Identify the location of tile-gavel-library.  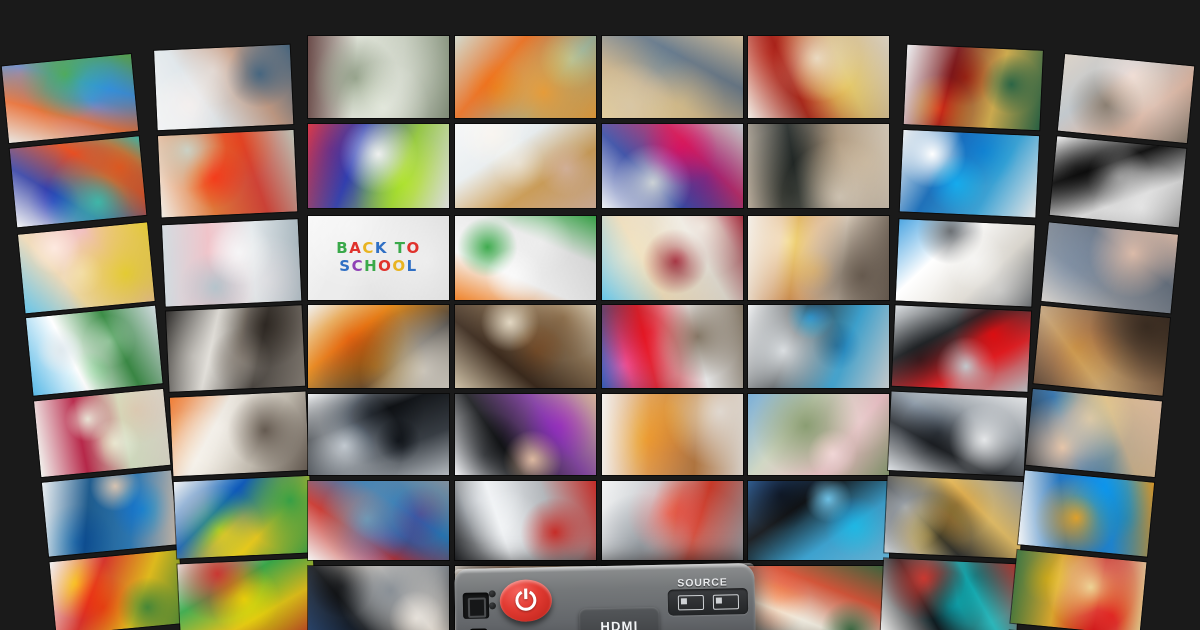
(1102, 350).